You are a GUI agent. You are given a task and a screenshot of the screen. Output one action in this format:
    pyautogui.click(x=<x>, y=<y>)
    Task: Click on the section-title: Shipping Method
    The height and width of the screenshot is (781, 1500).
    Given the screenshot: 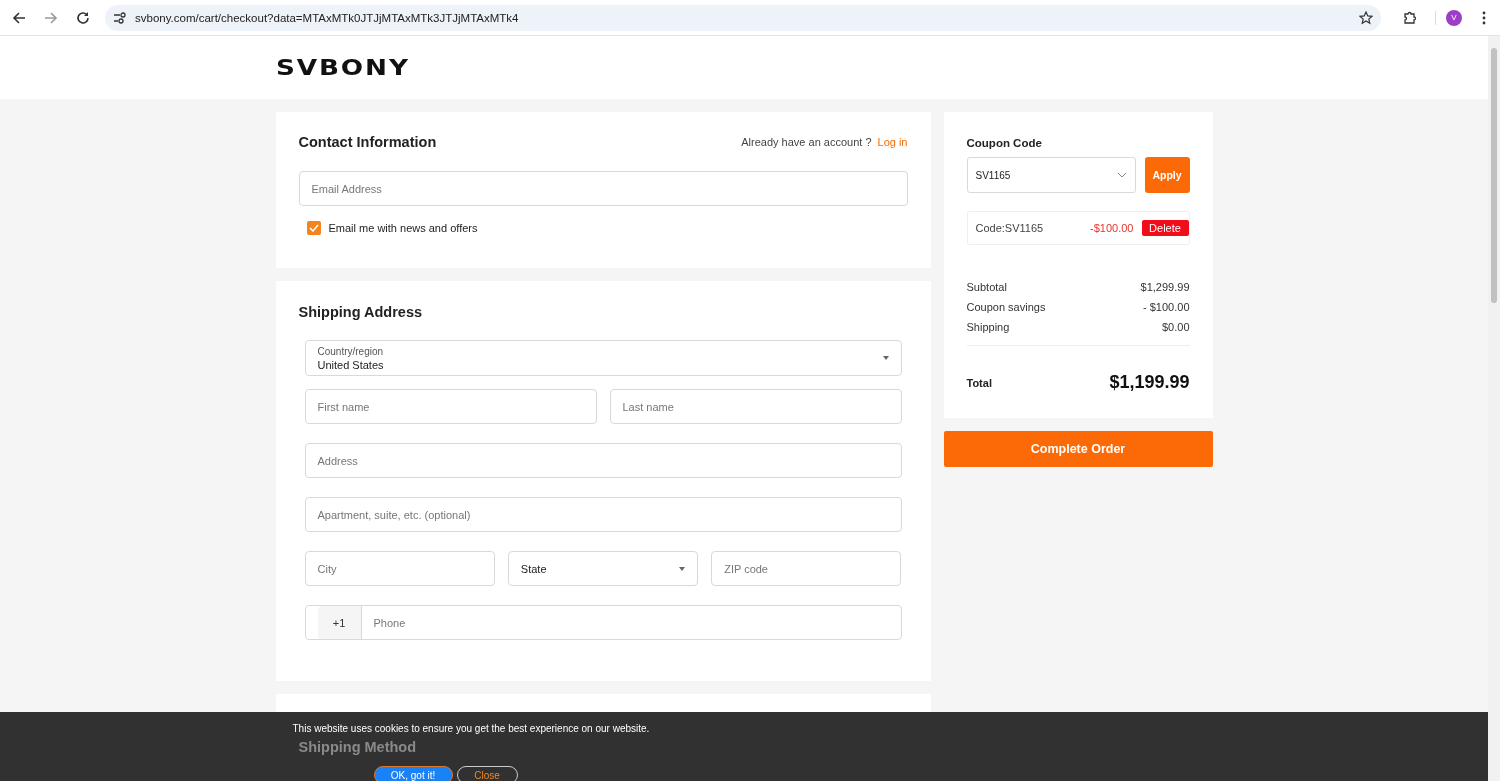 What is the action you would take?
    pyautogui.click(x=357, y=747)
    